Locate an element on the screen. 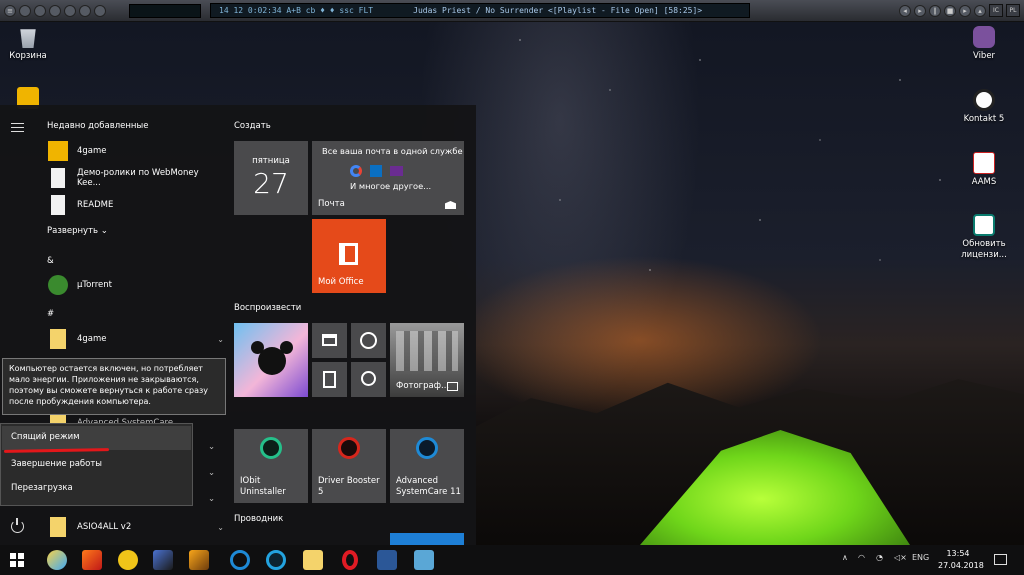  groove-tile is located at coordinates (368, 340).